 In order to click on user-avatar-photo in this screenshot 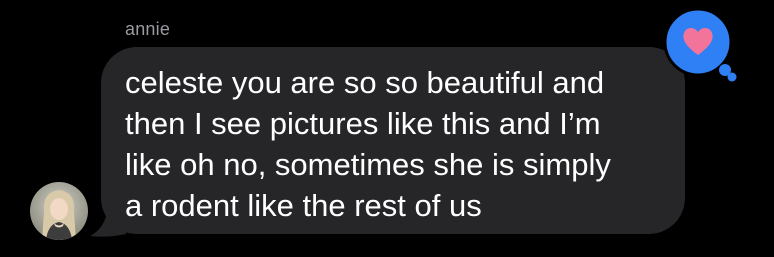, I will do `click(59, 211)`.